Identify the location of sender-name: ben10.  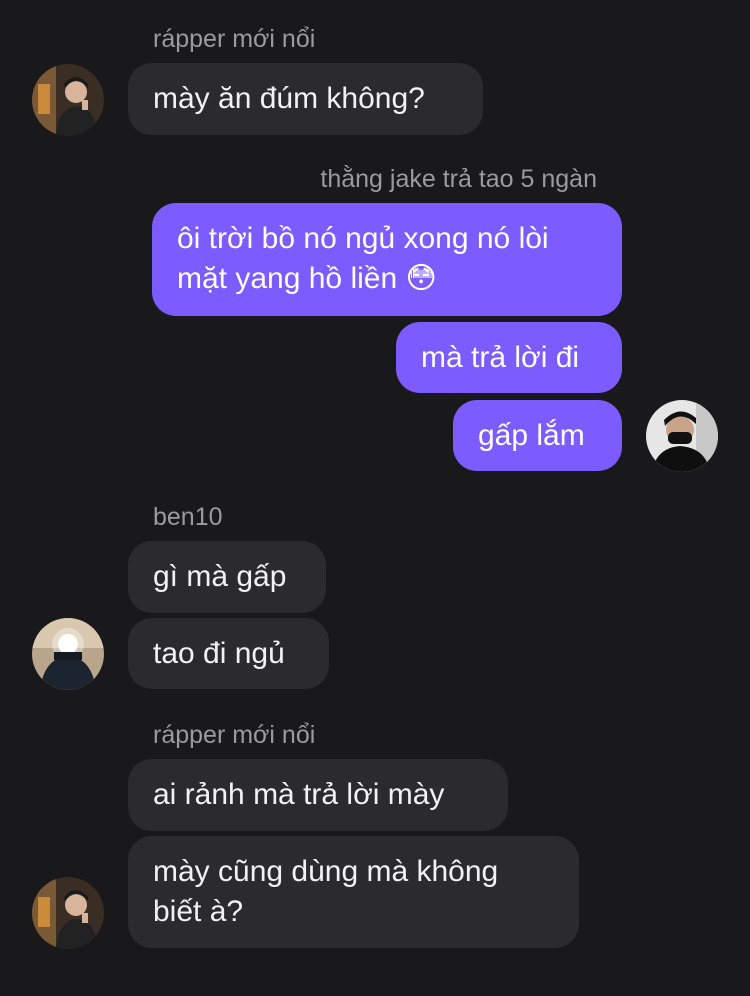
(188, 517).